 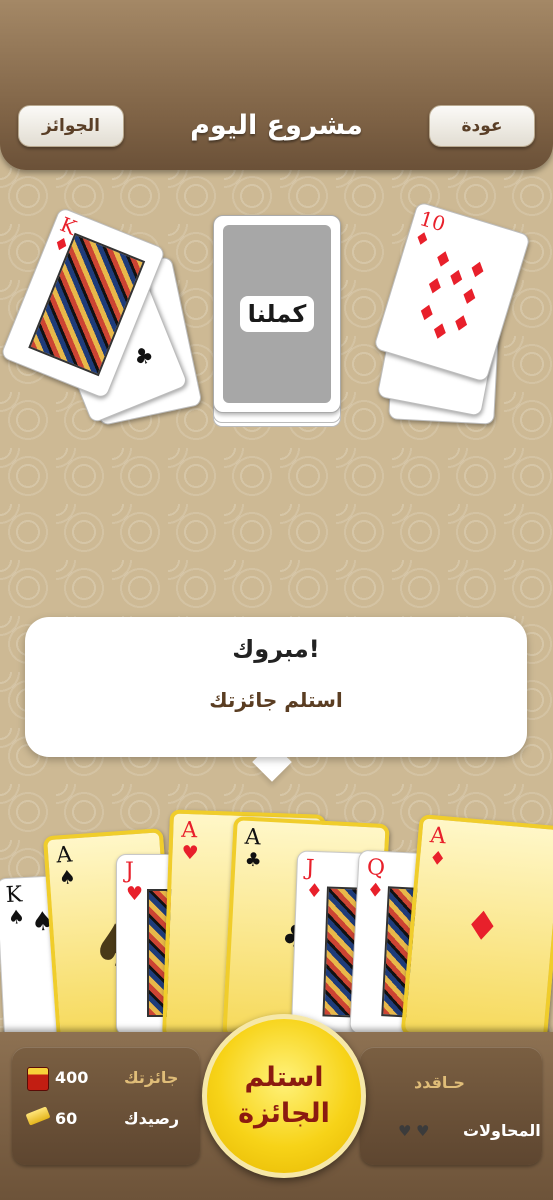 I want to click on congrats-subtitle: استلم جائزتك, so click(x=276, y=700).